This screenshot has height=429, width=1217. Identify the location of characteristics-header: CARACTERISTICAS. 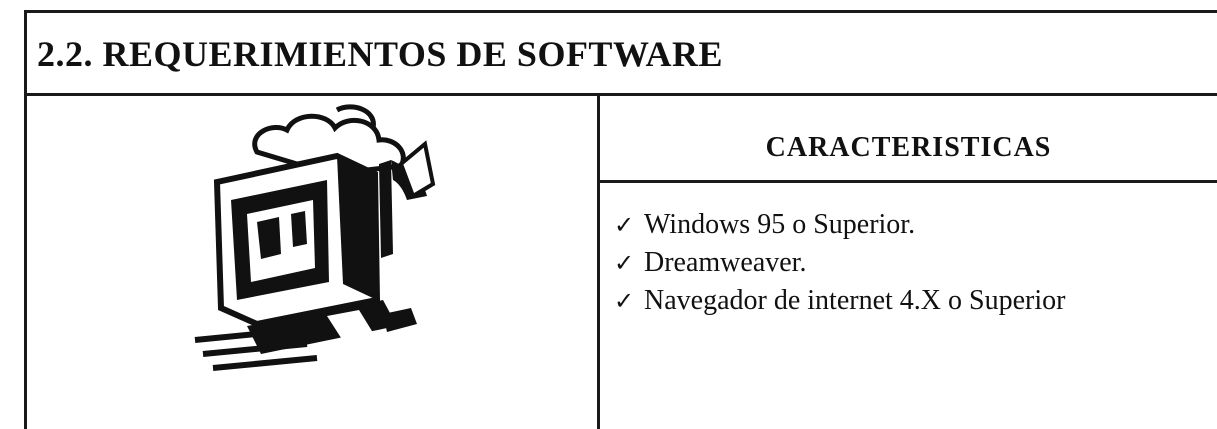
(908, 147).